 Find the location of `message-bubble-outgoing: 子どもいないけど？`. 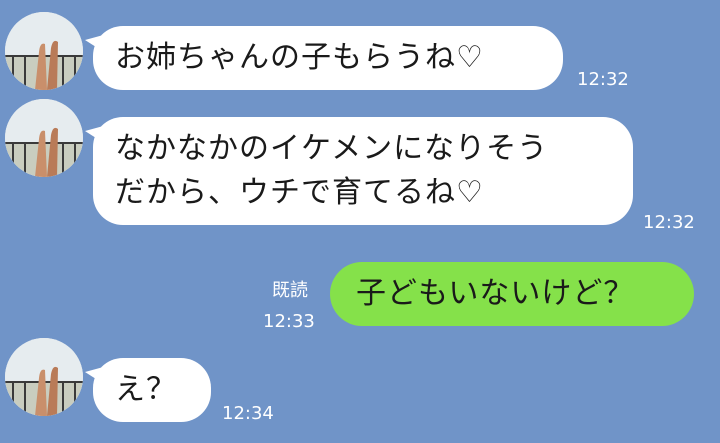

message-bubble-outgoing: 子どもいないけど？ is located at coordinates (512, 294).